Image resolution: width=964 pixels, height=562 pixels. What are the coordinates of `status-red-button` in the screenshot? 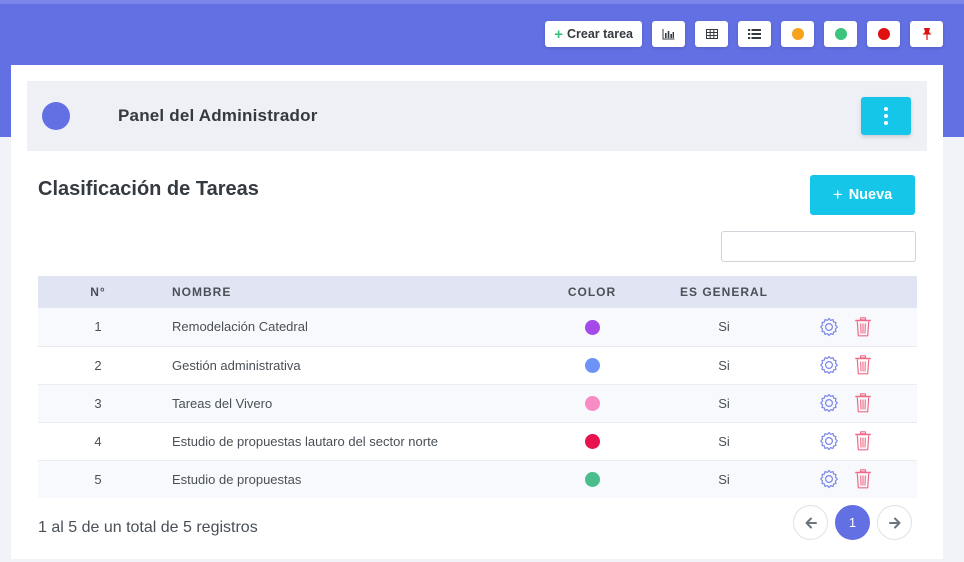 It's located at (883, 34).